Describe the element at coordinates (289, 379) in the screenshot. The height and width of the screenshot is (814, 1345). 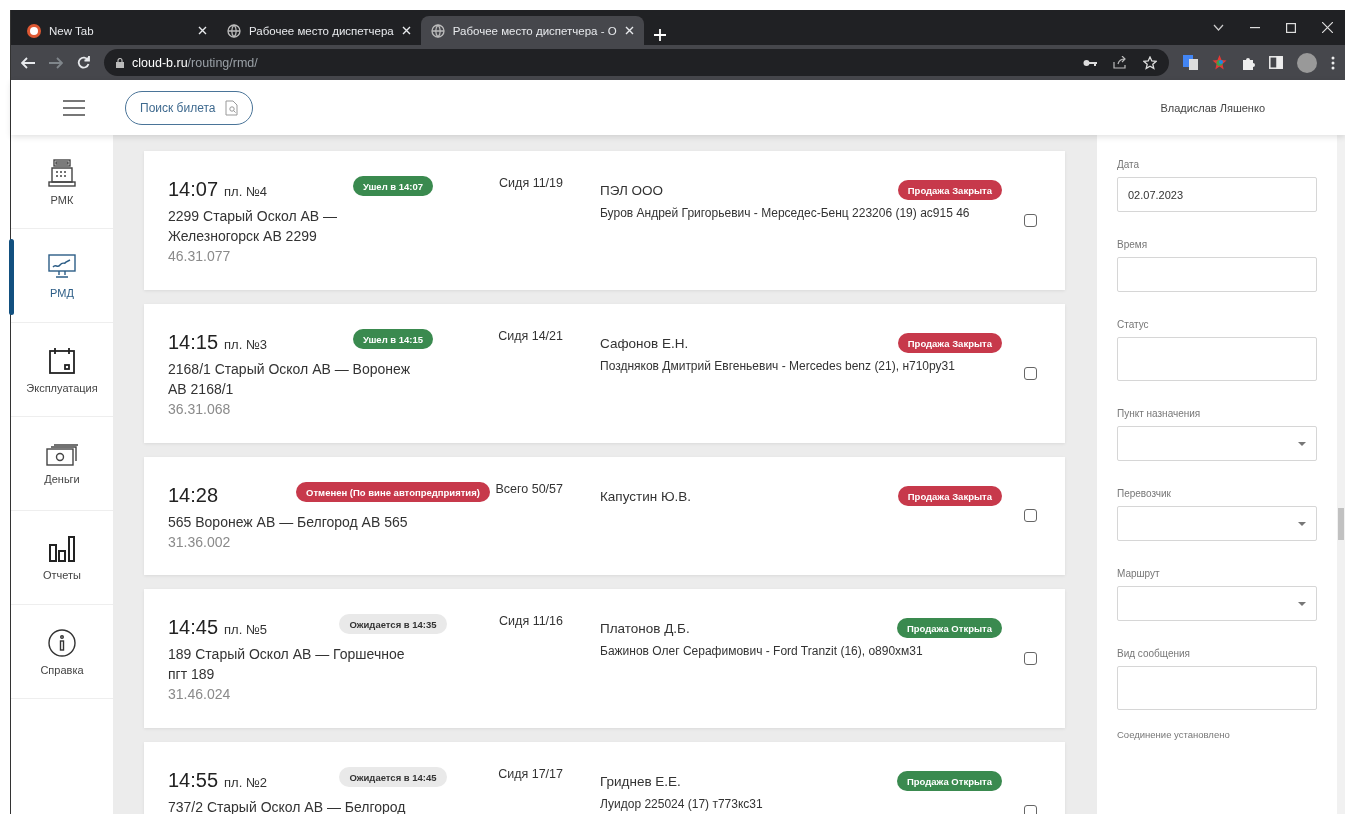
I see `route-name: 2168/1 Старый Оскол АВ — Воронеж АВ 2168/1` at that location.